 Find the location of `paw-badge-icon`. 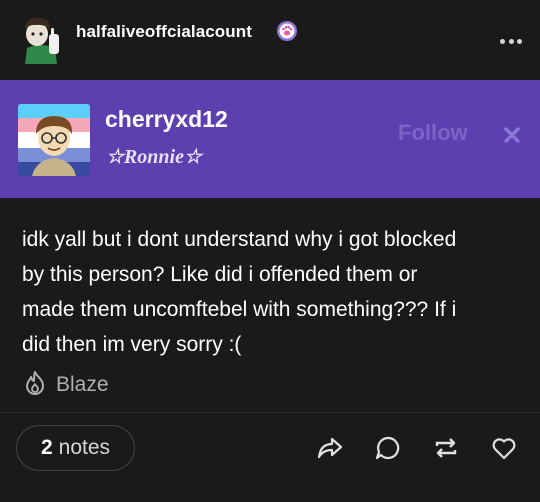

paw-badge-icon is located at coordinates (287, 31).